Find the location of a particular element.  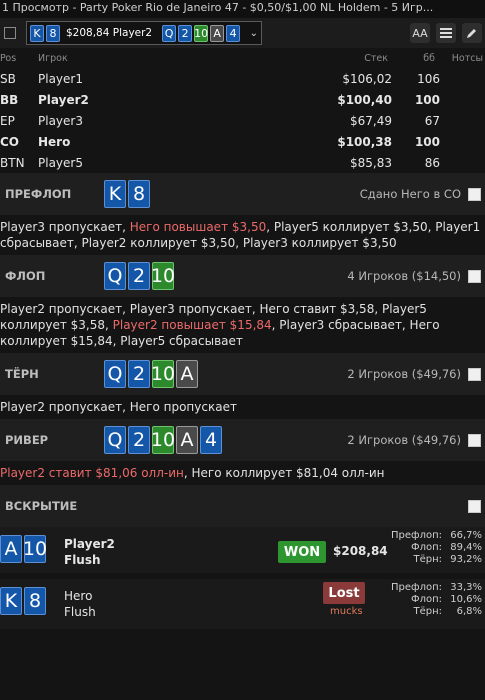

player-stack: $85,83 is located at coordinates (371, 162).